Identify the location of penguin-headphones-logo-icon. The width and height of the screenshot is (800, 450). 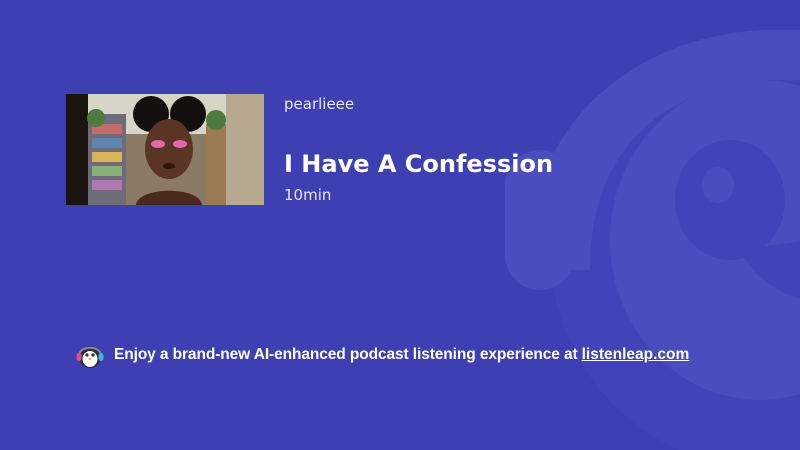
(90, 357).